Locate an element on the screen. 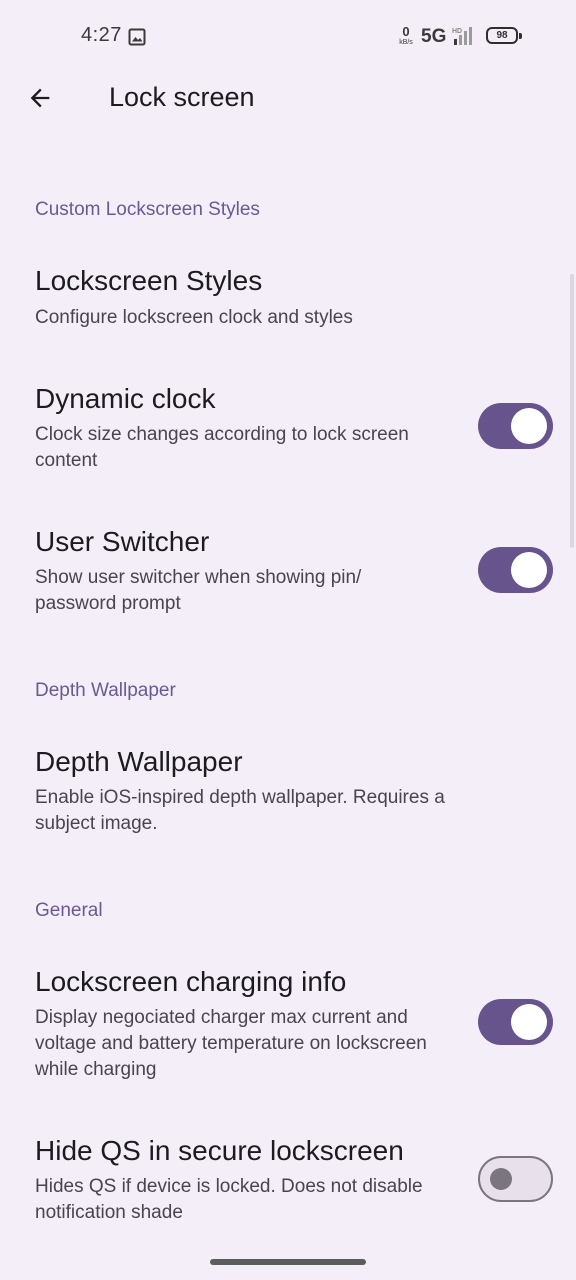 This screenshot has width=576, height=1280. status-bar: 4:27 0 kB/s 5G HD 98 is located at coordinates (288, 36).